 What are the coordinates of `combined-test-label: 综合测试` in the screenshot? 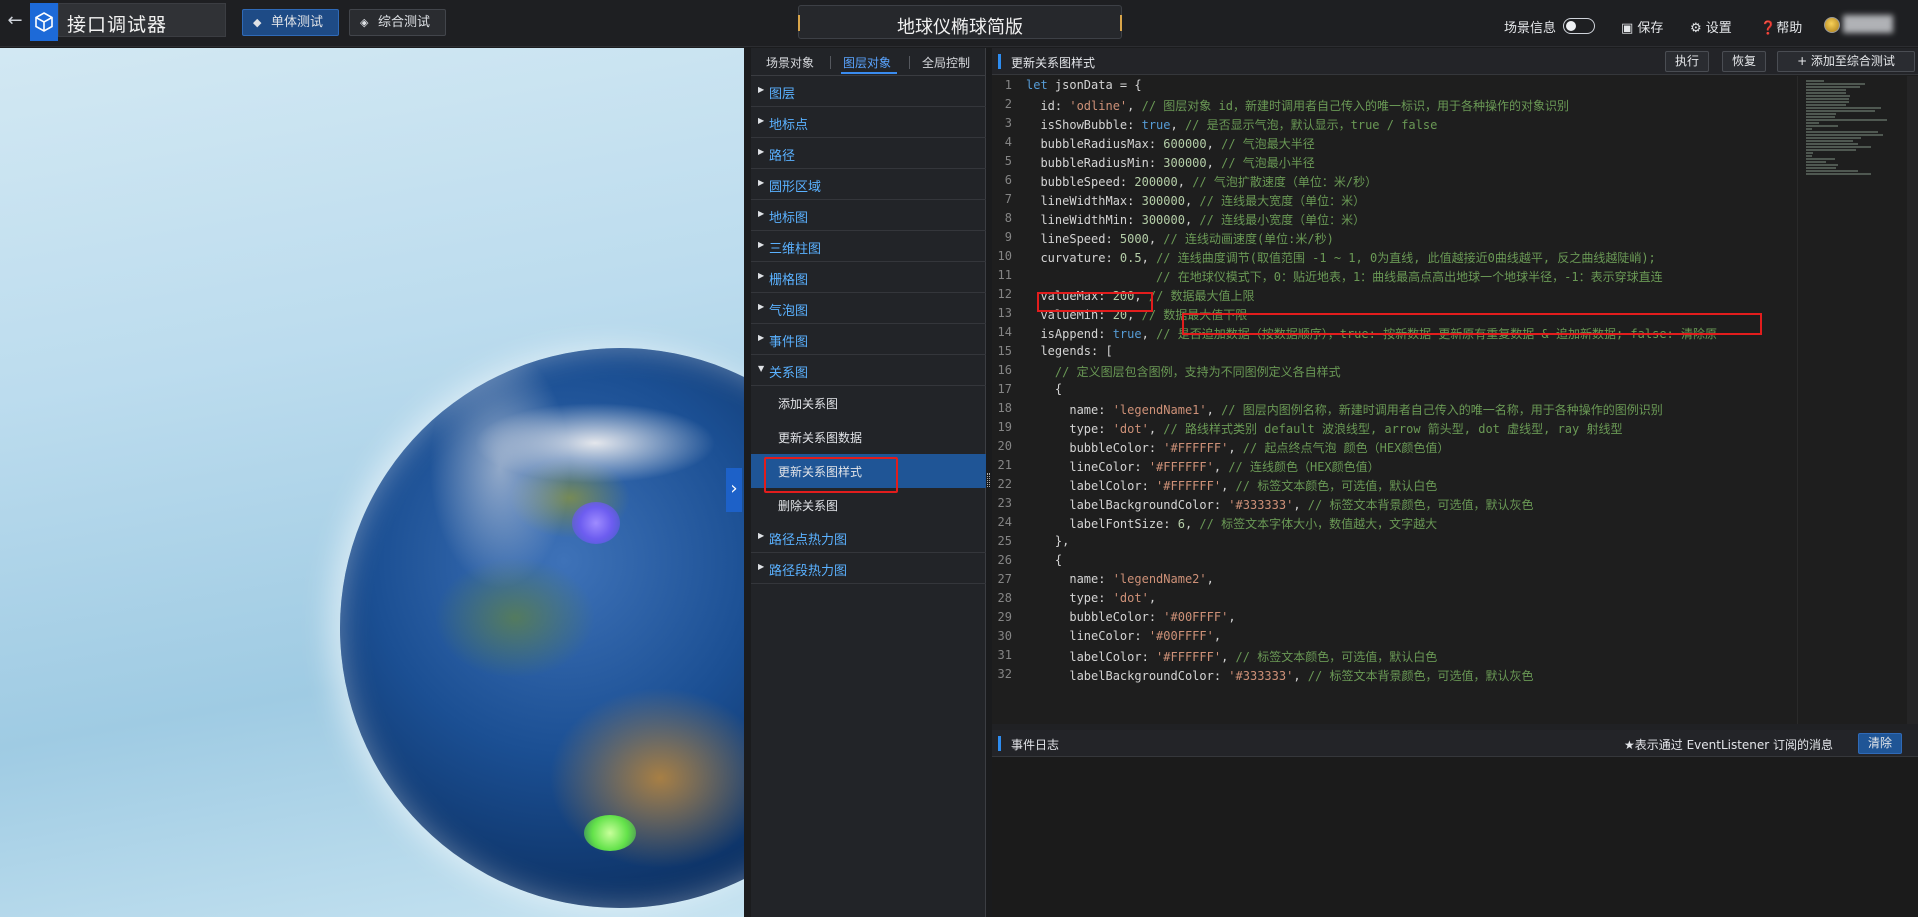 It's located at (404, 22).